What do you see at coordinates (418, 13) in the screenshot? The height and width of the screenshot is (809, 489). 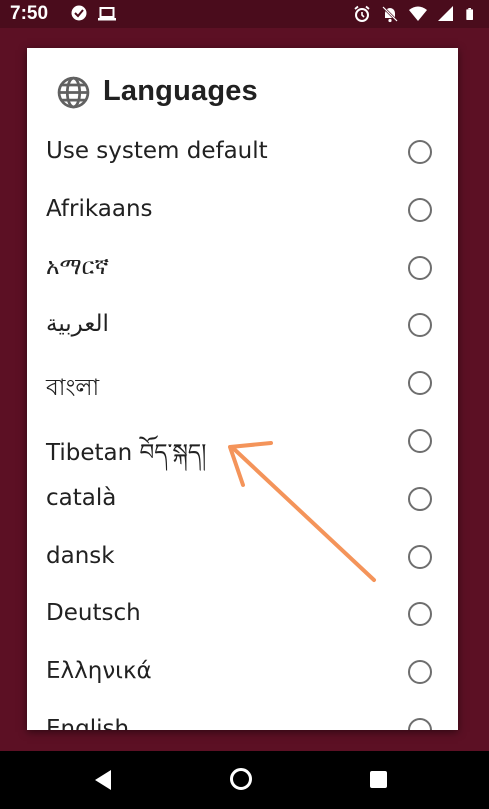 I see `wifi-icon` at bounding box center [418, 13].